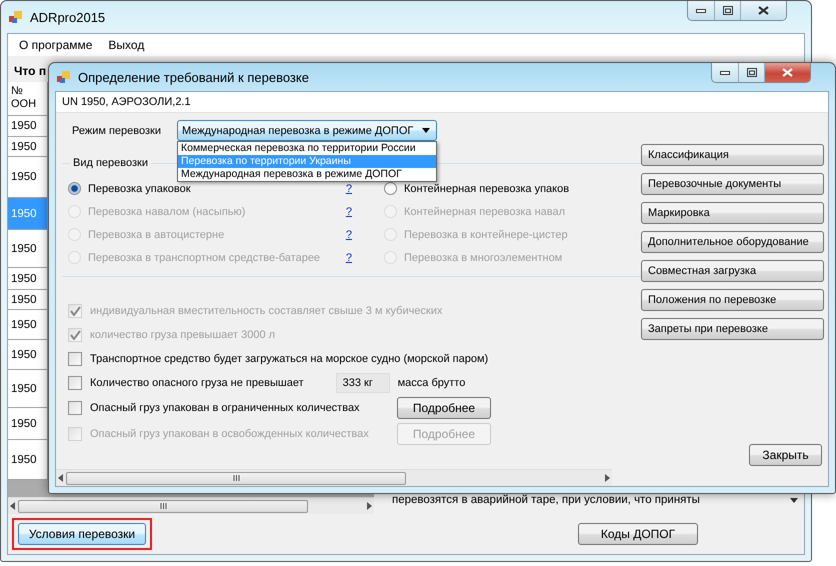 This screenshot has width=836, height=566. What do you see at coordinates (349, 188) in the screenshot?
I see `help-link: ?` at bounding box center [349, 188].